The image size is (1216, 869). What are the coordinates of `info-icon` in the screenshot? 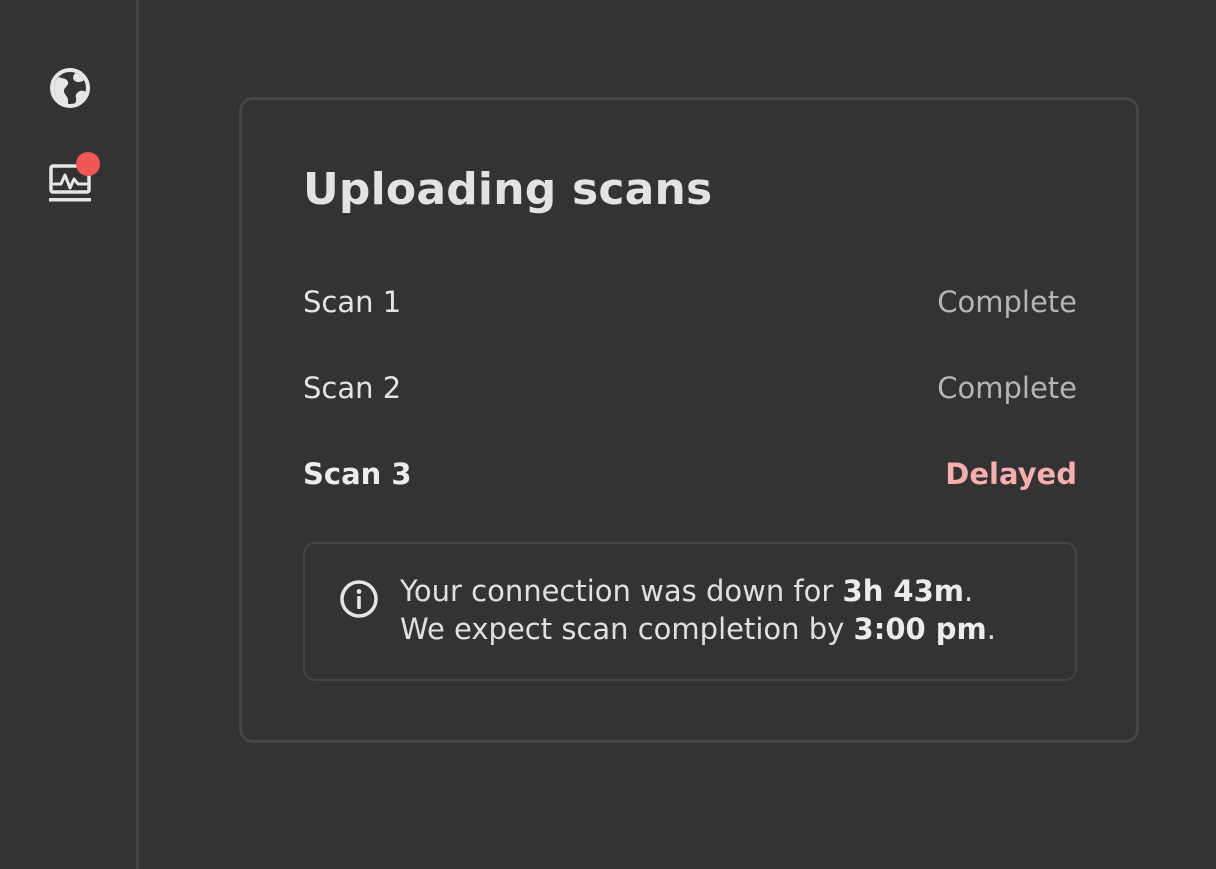 It's located at (359, 599).